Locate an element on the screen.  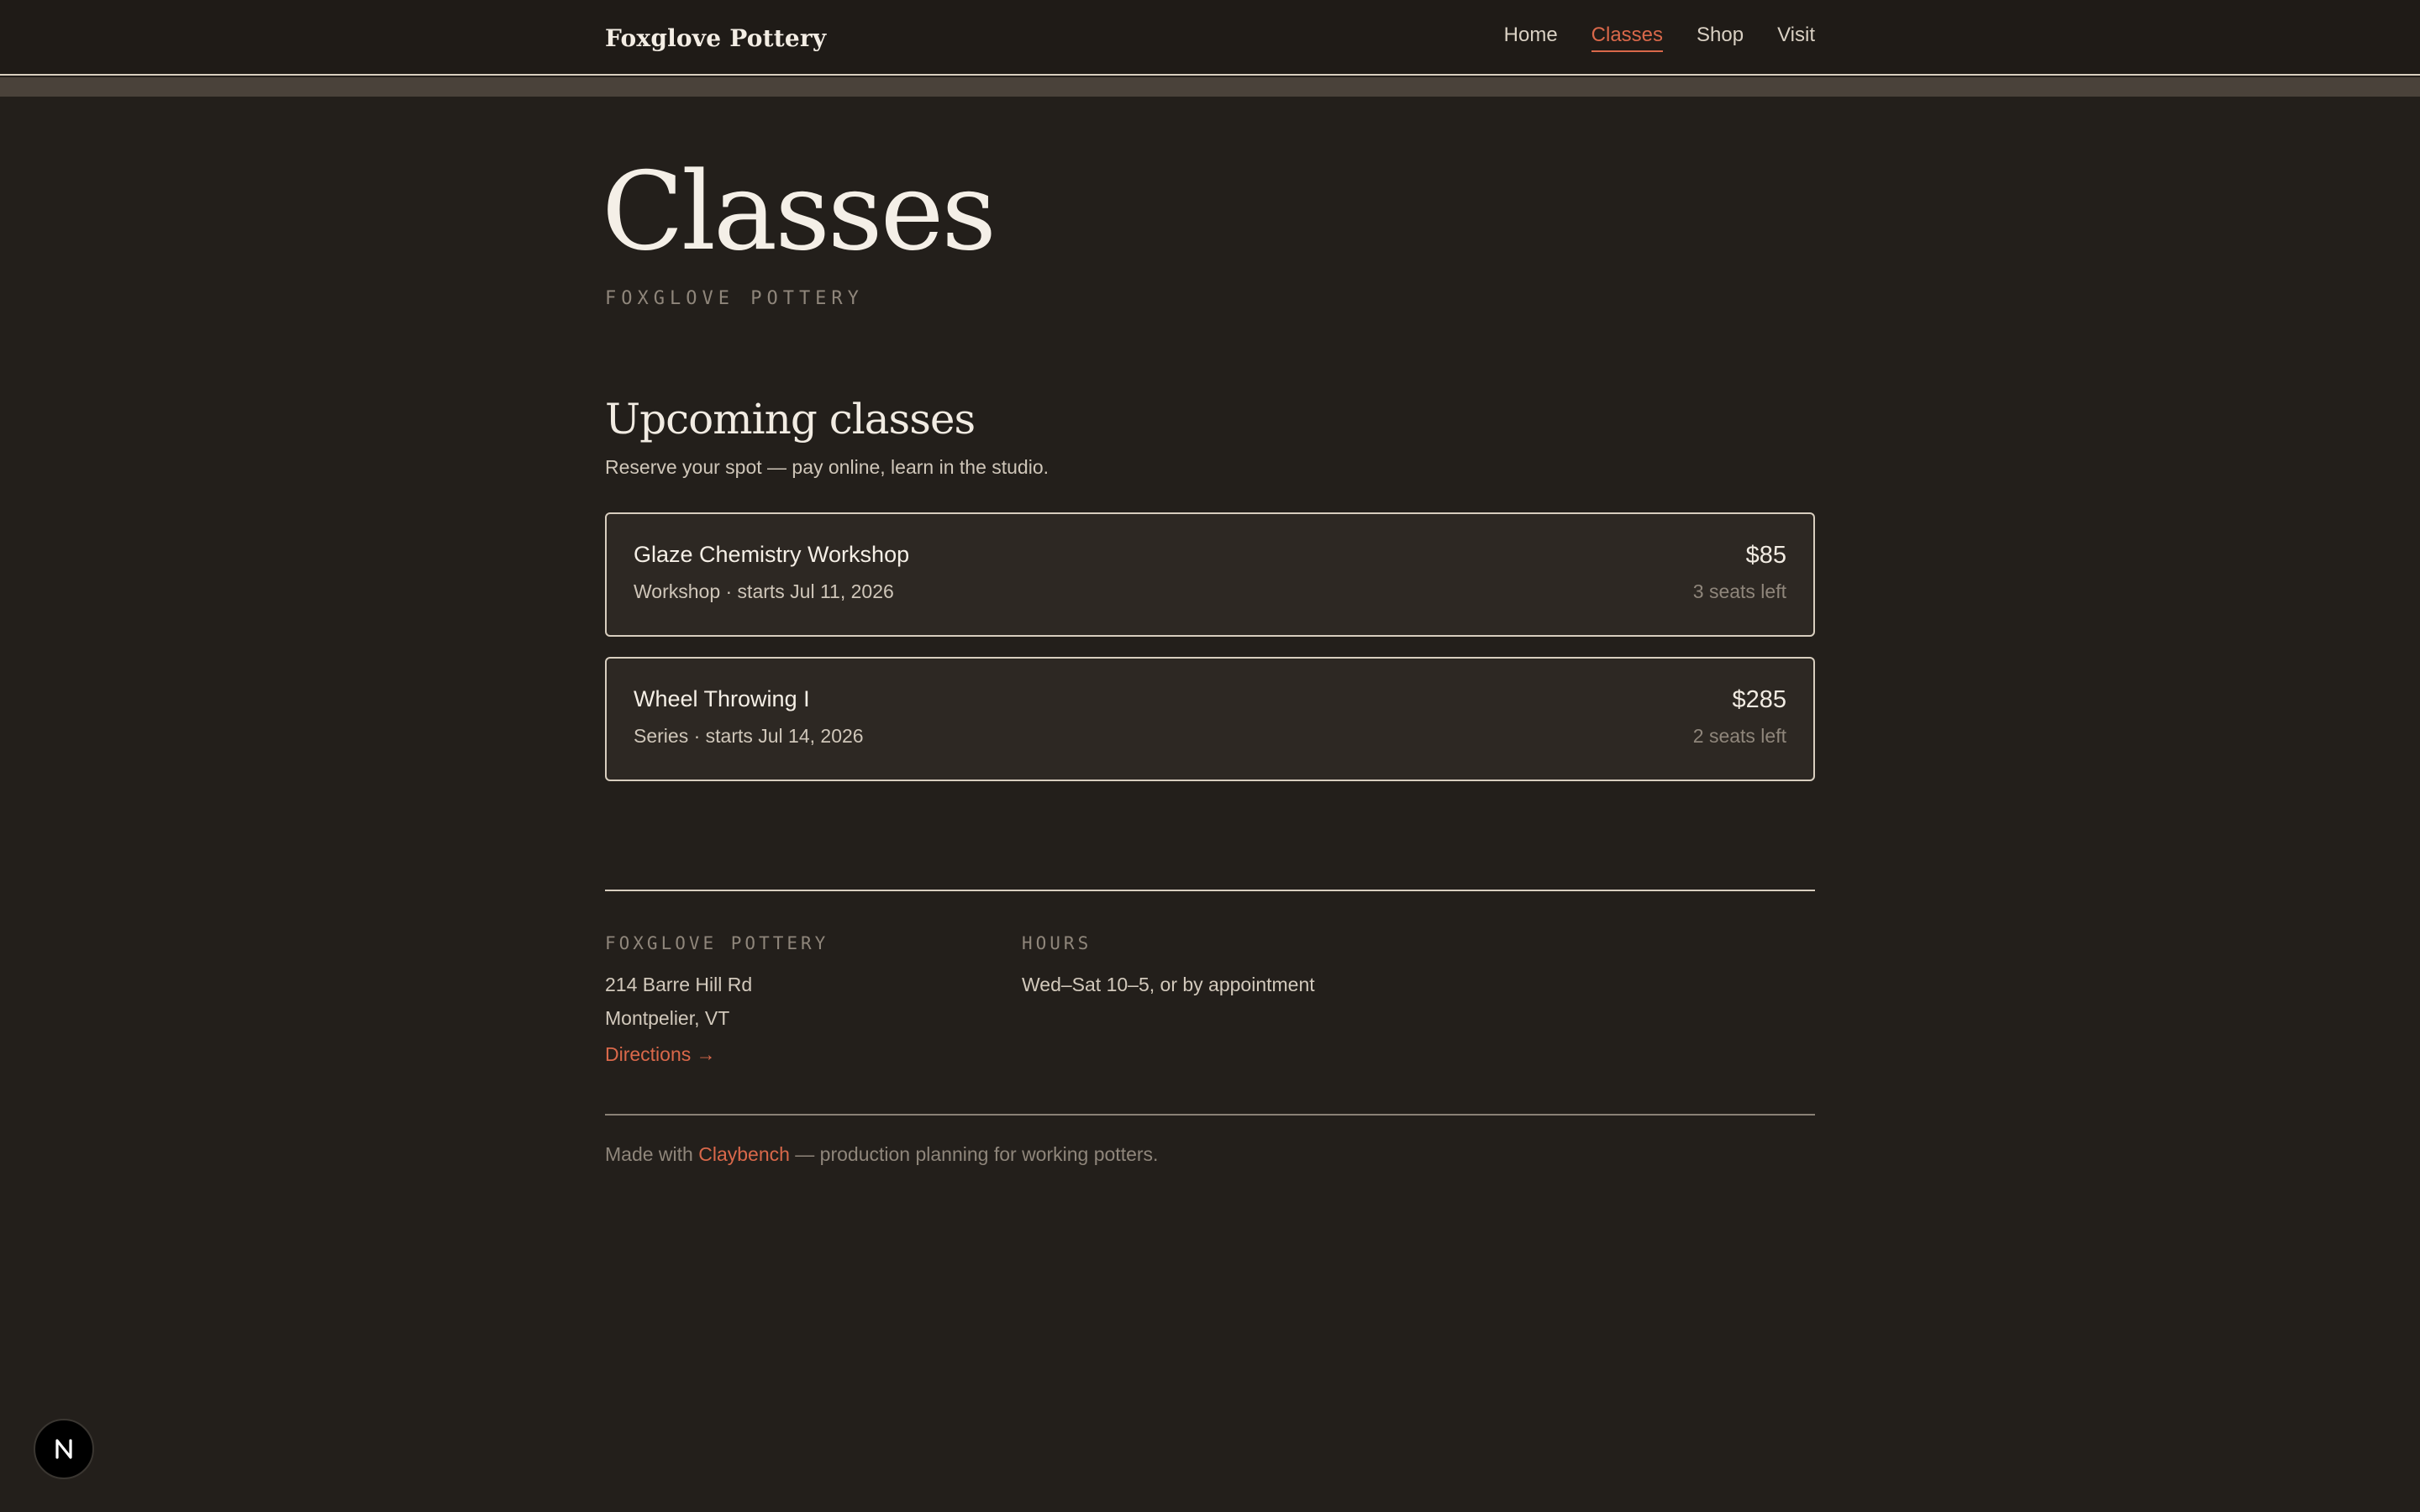
class-price: $85 is located at coordinates (1765, 555).